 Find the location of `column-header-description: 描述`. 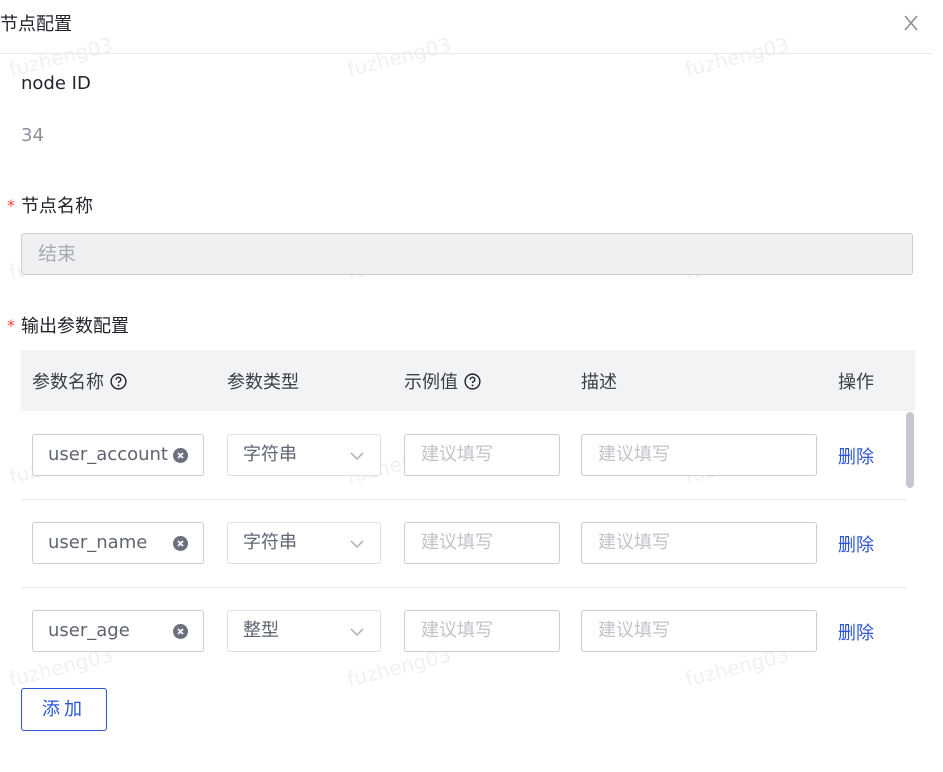

column-header-description: 描述 is located at coordinates (599, 381).